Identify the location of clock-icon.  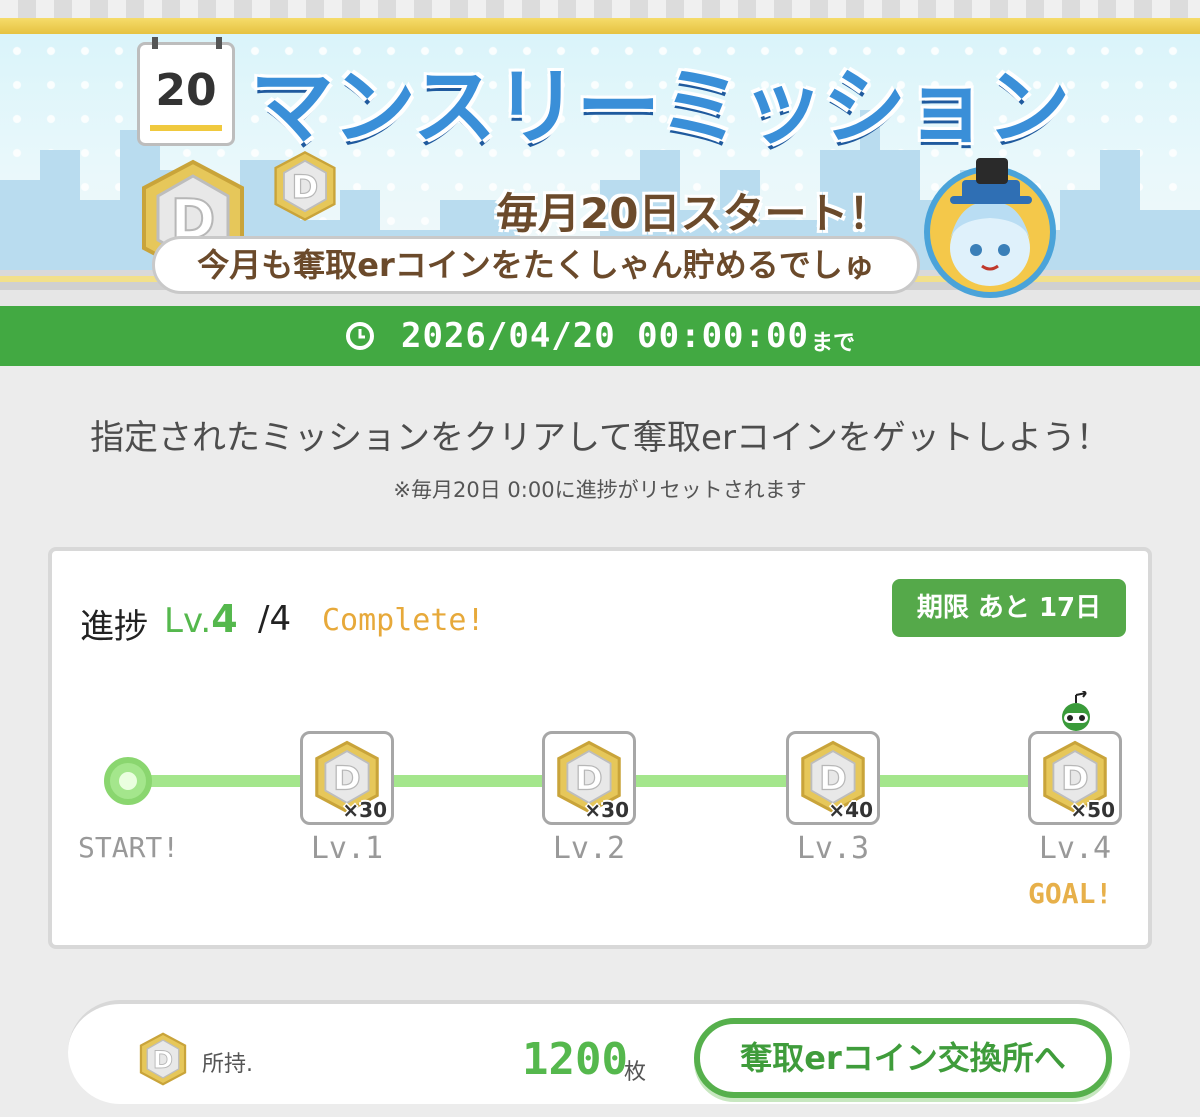
(360, 336).